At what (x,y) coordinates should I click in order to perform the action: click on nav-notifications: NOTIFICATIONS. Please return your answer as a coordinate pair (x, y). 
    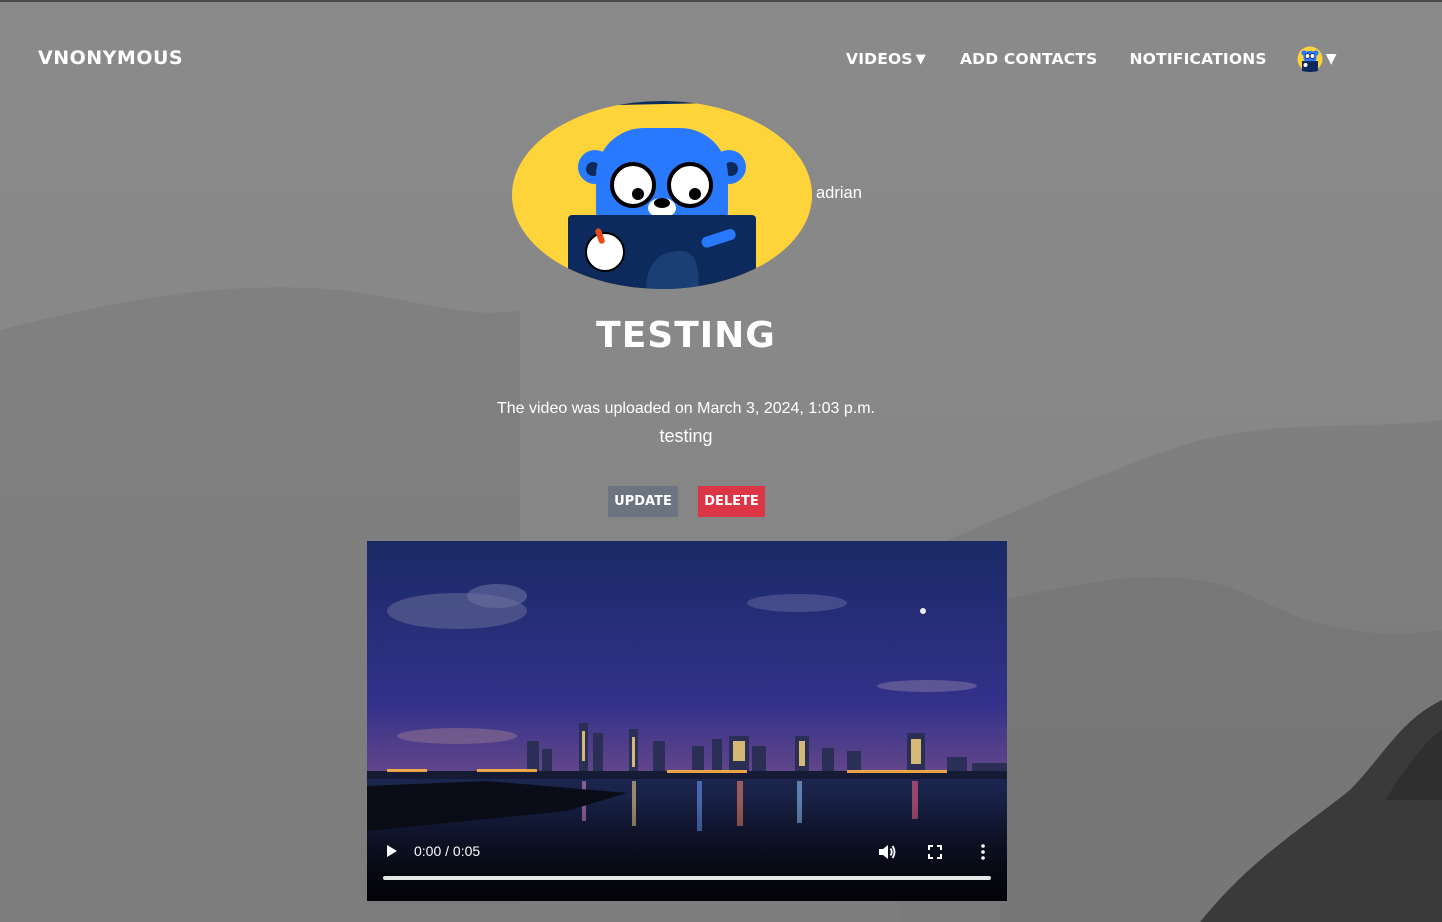
    Looking at the image, I should click on (1198, 59).